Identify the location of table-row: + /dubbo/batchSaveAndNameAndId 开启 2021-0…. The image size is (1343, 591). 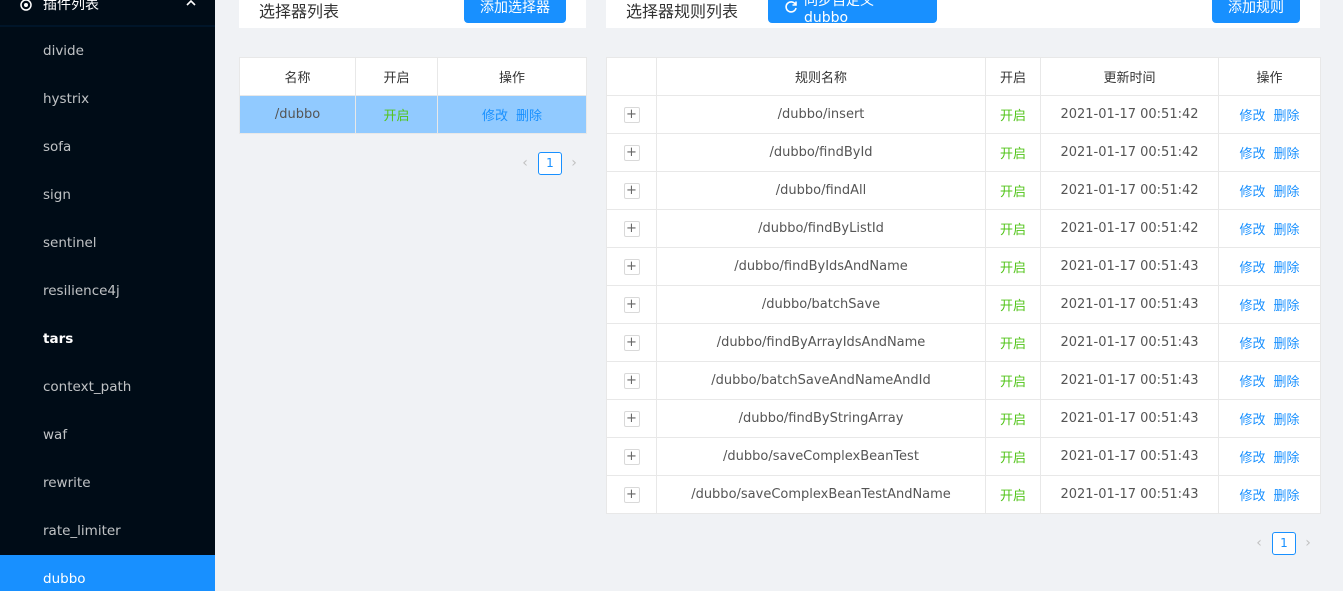
(963, 380).